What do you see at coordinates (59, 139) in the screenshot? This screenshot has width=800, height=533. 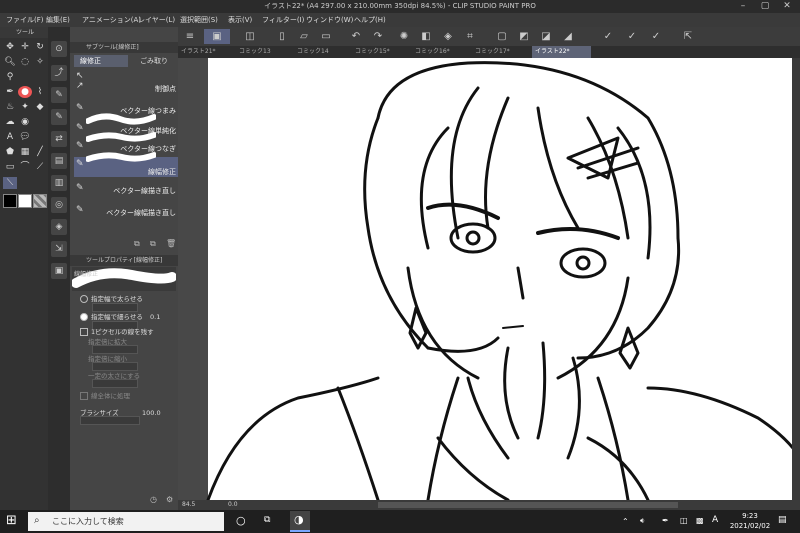 I see `swap-icon: ⇄` at bounding box center [59, 139].